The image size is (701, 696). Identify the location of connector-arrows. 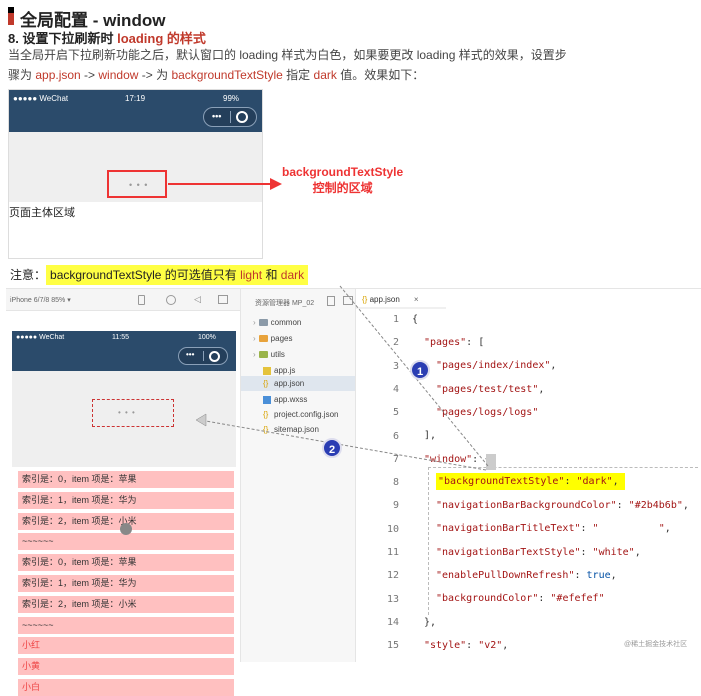
(342, 378).